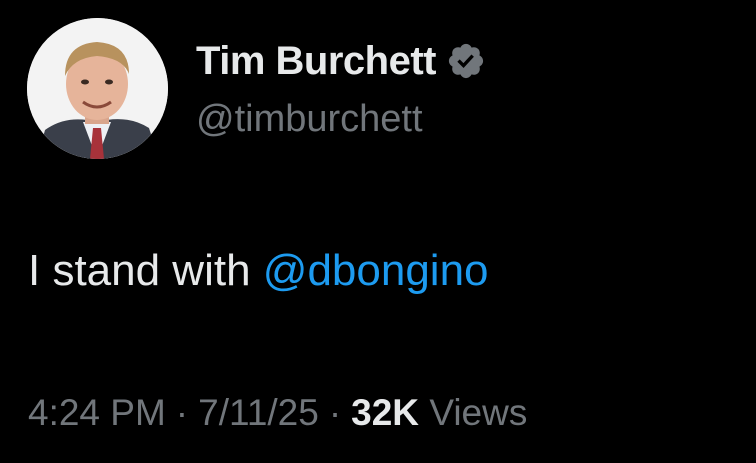  Describe the element at coordinates (145, 270) in the screenshot. I see `tweet-text-prefix: I stand with` at that location.